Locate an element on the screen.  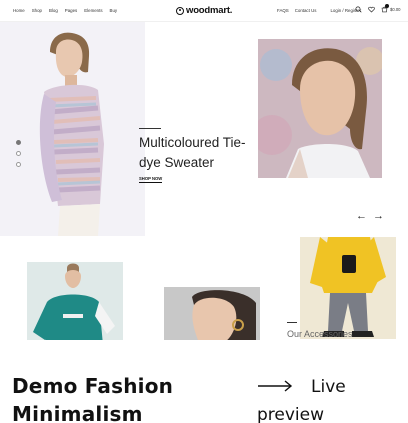
teal-sweatshirt-photo is located at coordinates (75, 303).